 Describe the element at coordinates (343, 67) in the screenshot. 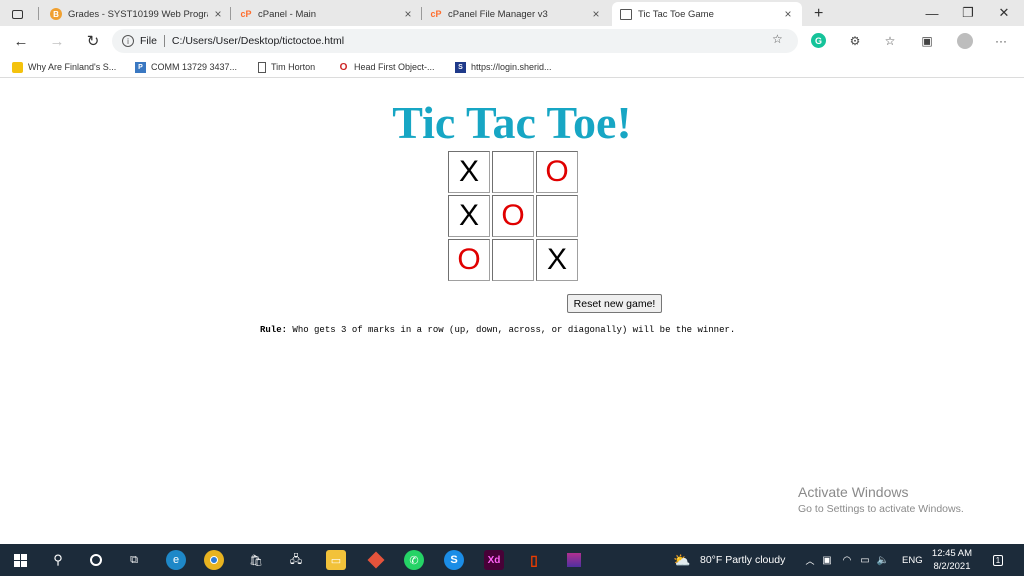

I see `o-icon: O` at that location.